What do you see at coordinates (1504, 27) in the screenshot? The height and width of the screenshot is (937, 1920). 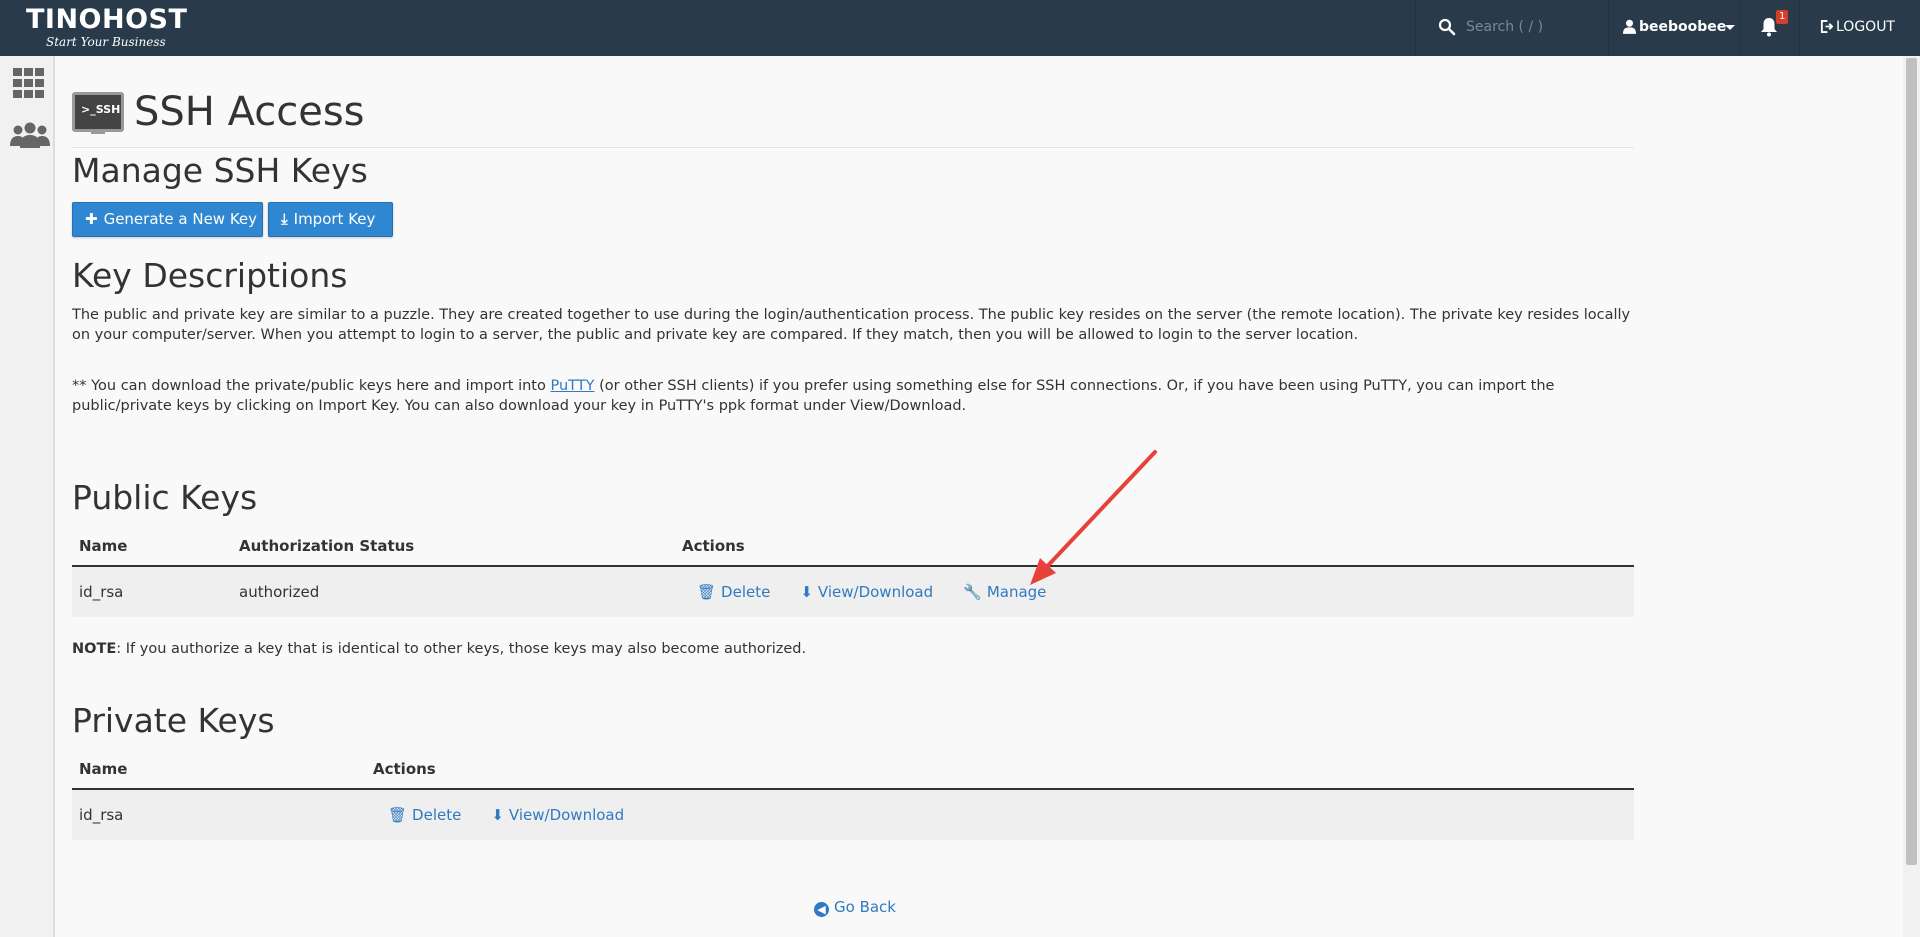 I see `search-input: Search ( / )` at bounding box center [1504, 27].